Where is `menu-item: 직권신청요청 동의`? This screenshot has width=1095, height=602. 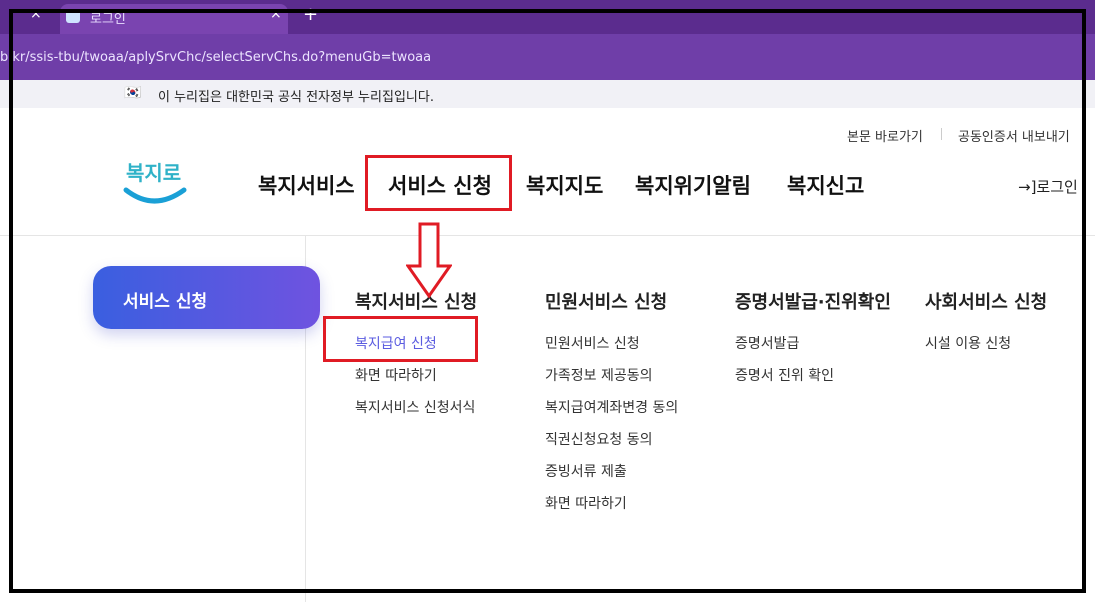
menu-item: 직권신청요청 동의 is located at coordinates (599, 439).